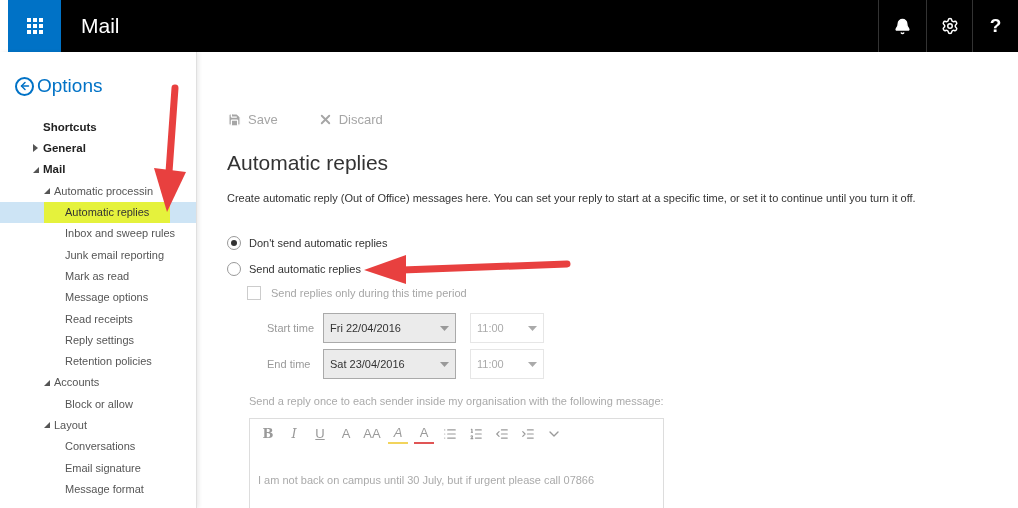 The image size is (1018, 508). Describe the element at coordinates (64, 148) in the screenshot. I see `sidebar-item-label: General` at that location.